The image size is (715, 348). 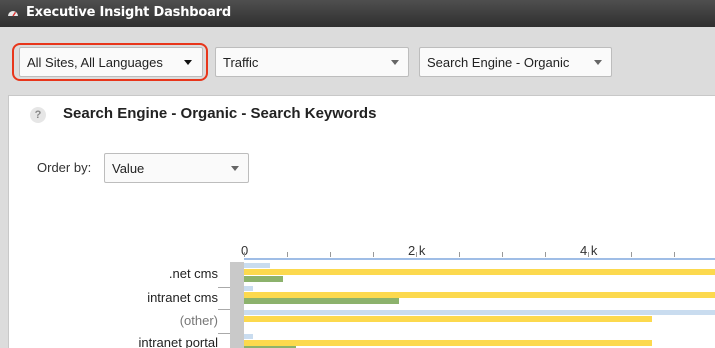 What do you see at coordinates (38, 115) in the screenshot?
I see `help-icon: ?` at bounding box center [38, 115].